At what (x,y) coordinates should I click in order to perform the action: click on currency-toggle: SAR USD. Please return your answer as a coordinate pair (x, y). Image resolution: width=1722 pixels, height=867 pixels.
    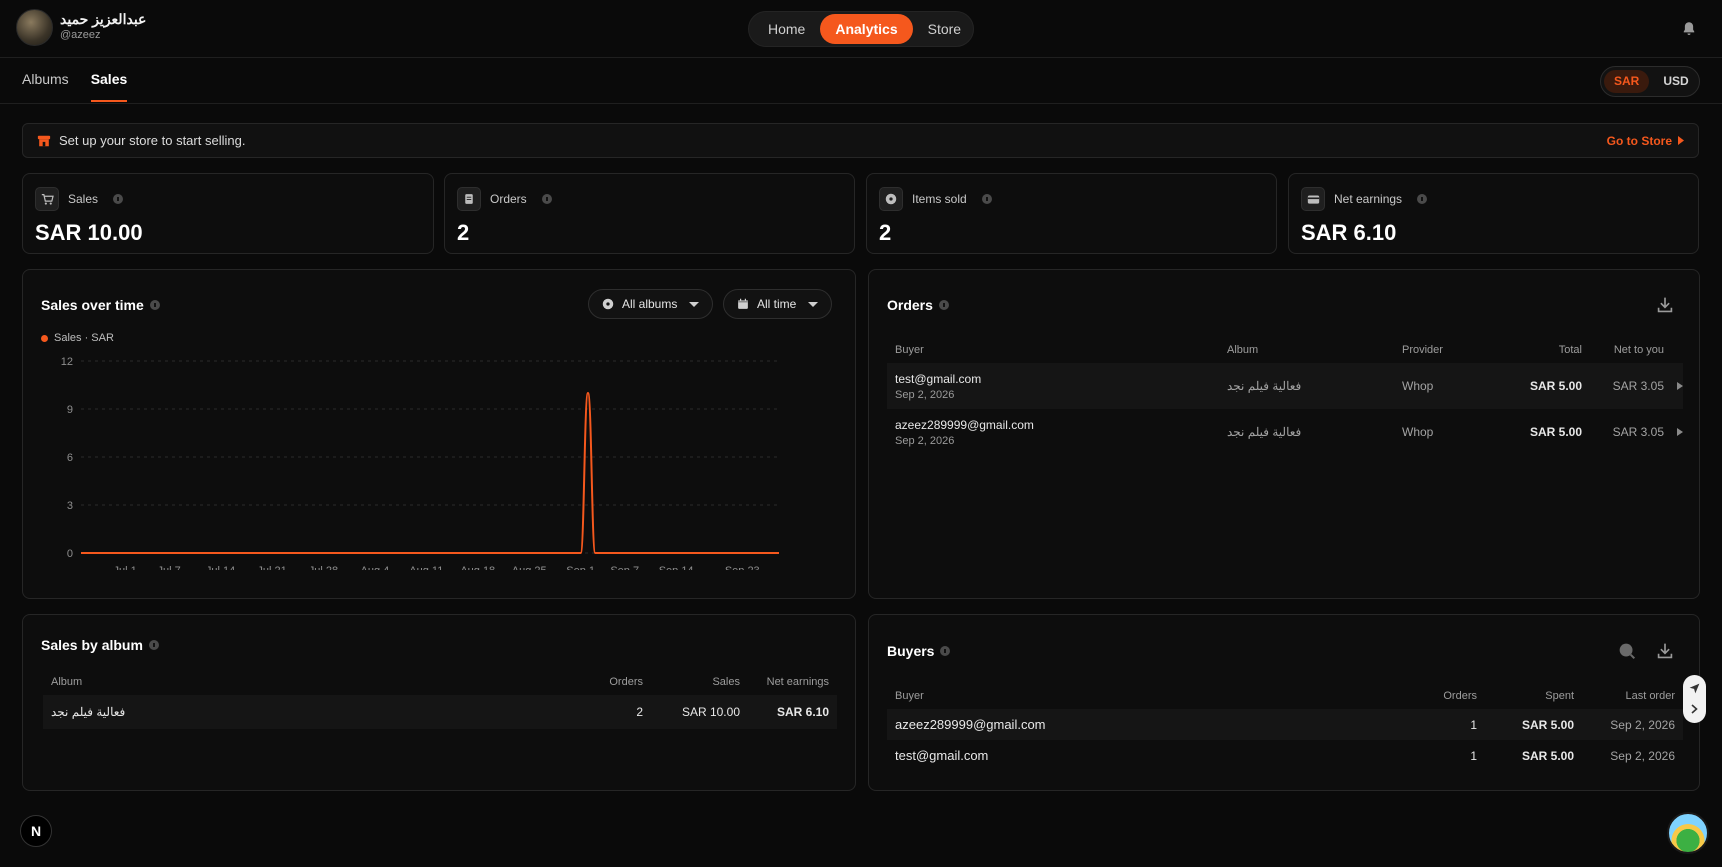
    Looking at the image, I should click on (1650, 81).